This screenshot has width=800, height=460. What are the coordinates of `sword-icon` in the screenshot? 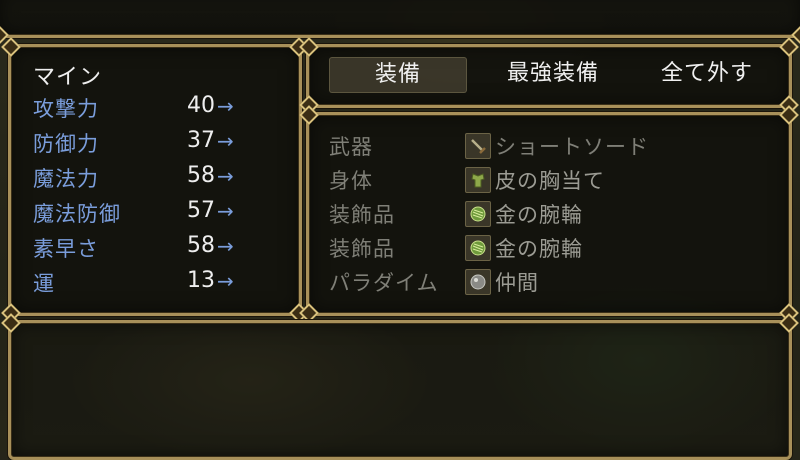 It's located at (478, 146).